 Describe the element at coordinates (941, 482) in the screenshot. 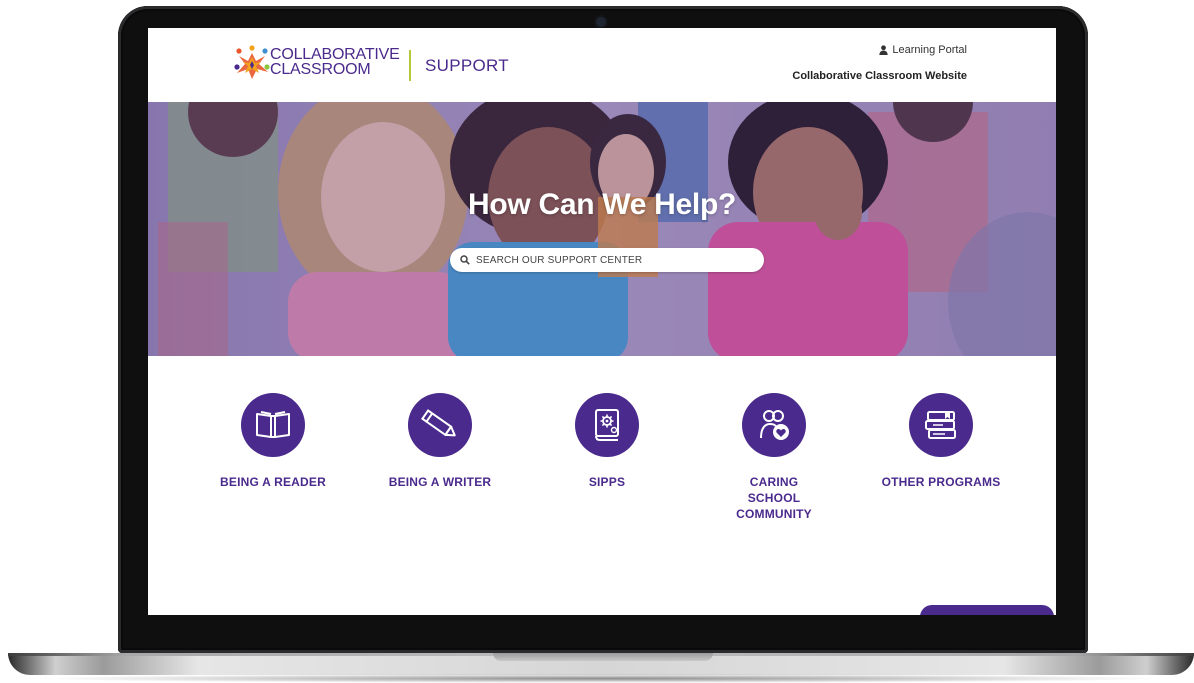

I see `category-label: OTHER PROGRAMS` at that location.